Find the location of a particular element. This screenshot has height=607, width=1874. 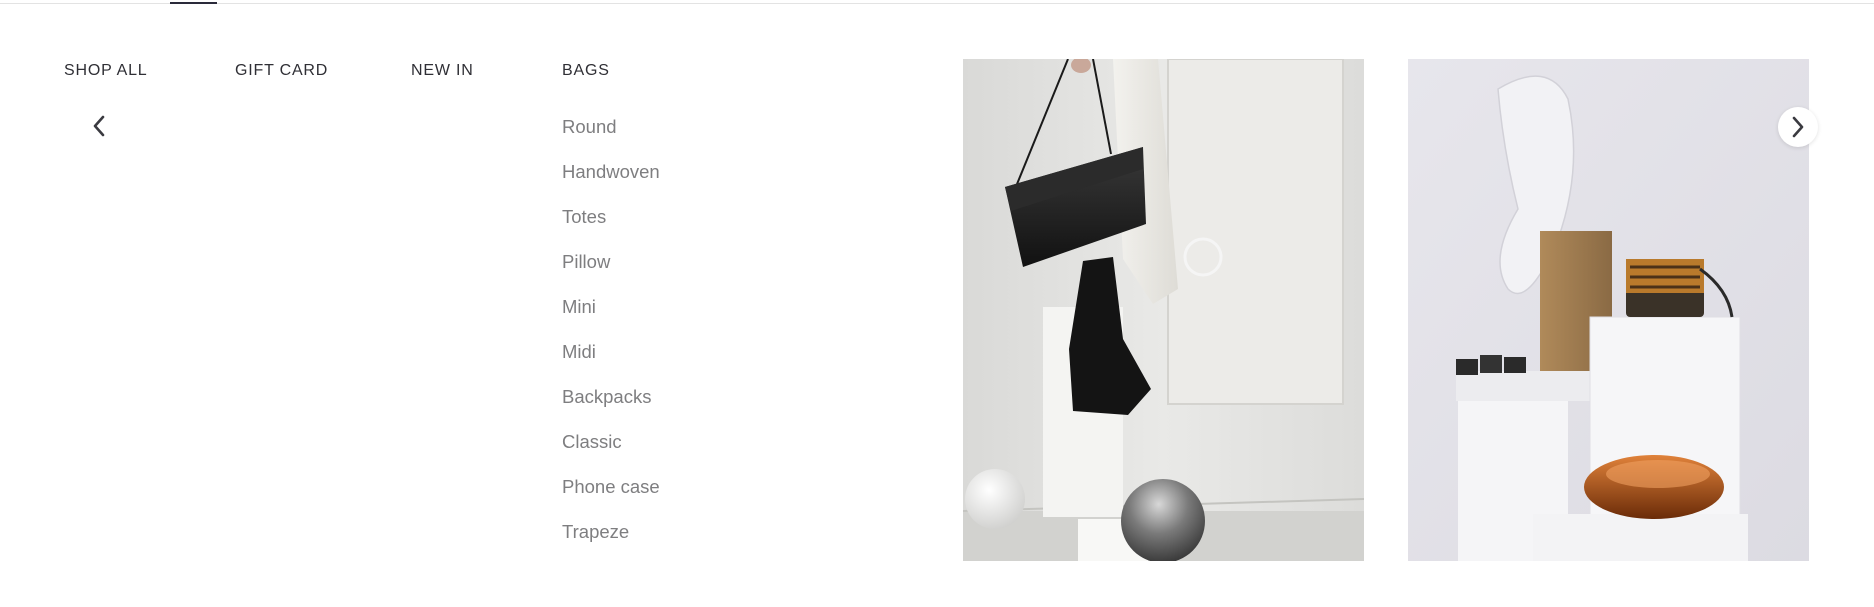

nav-link-shop-all: SHOP ALL is located at coordinates (106, 71).